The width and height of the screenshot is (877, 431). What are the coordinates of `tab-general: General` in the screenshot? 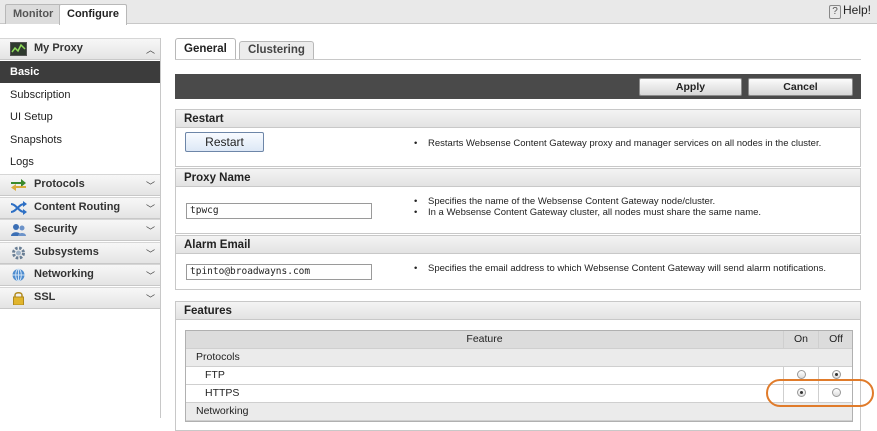 It's located at (205, 48).